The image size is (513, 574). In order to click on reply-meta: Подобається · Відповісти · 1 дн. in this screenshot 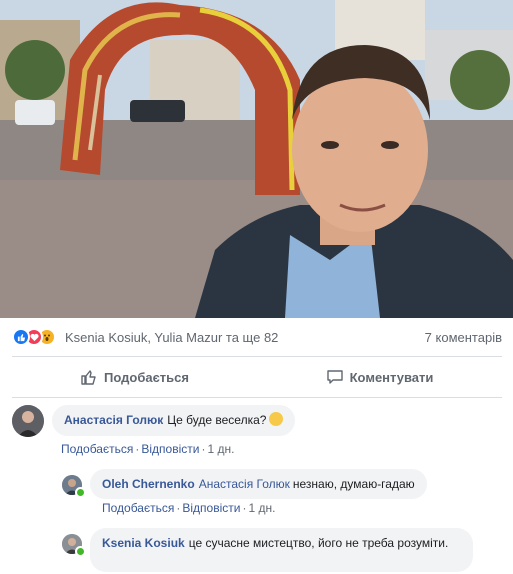, I will do `click(189, 508)`.